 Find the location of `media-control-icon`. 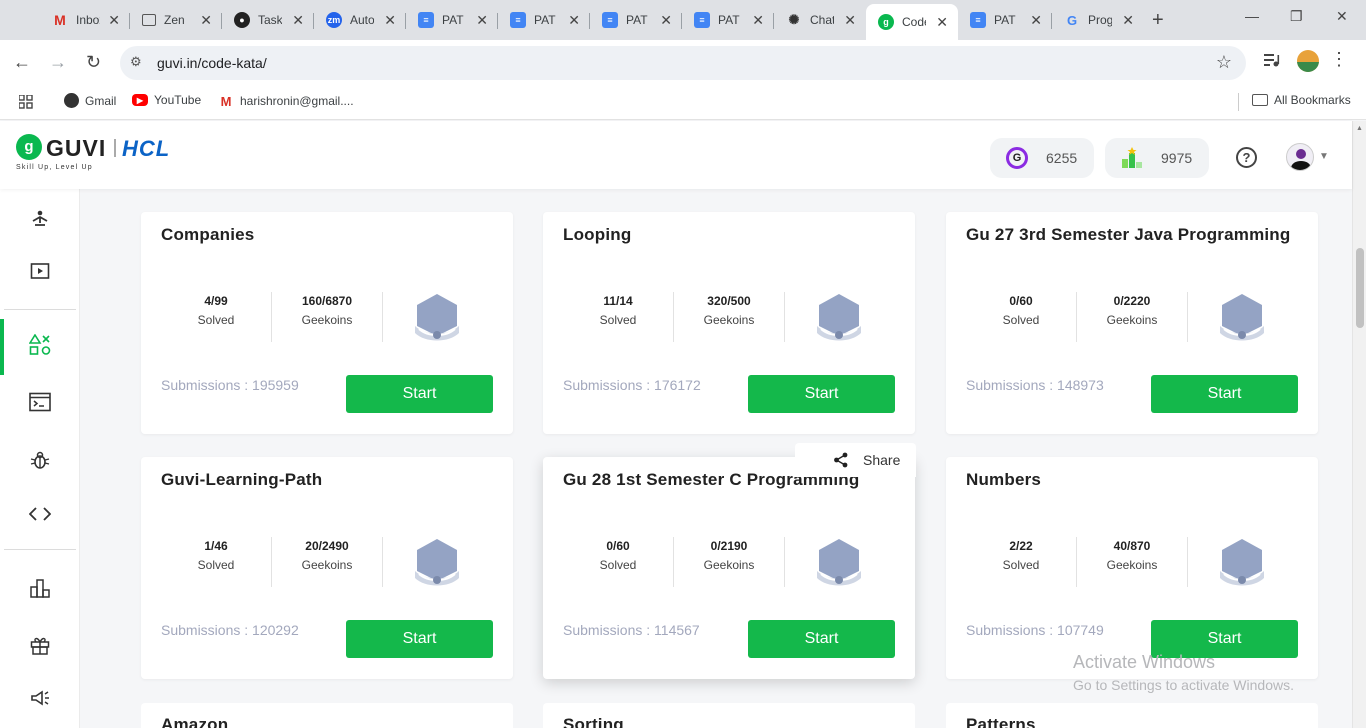

media-control-icon is located at coordinates (1272, 60).